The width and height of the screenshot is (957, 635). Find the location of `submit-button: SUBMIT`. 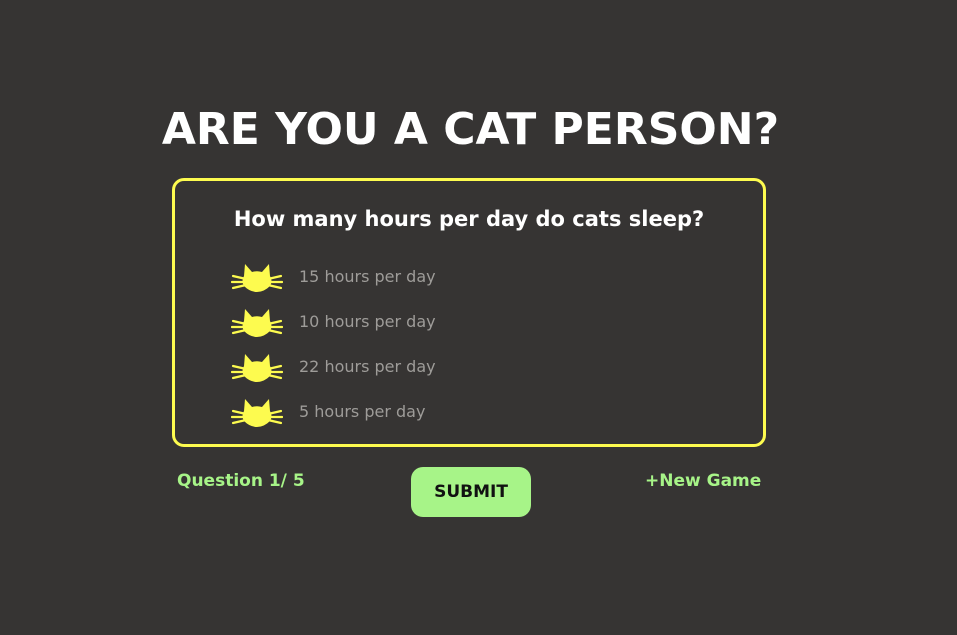

submit-button: SUBMIT is located at coordinates (471, 492).